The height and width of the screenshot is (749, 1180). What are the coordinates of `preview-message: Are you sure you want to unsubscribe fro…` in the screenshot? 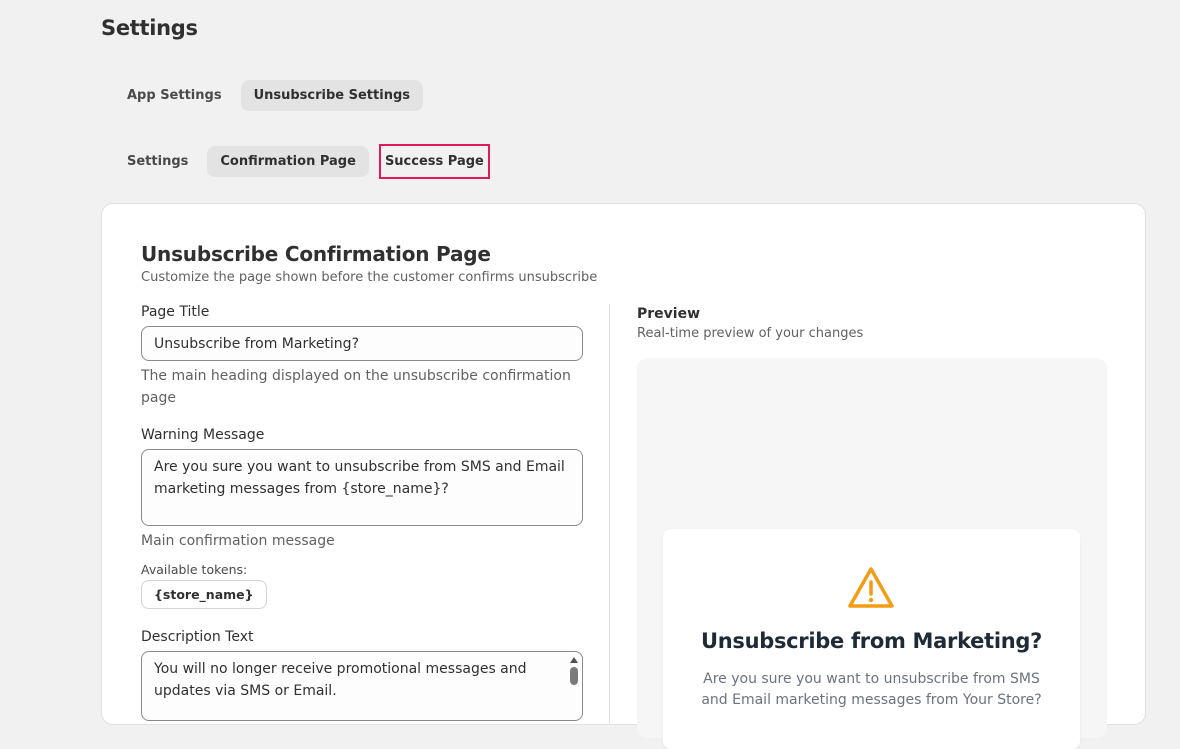 It's located at (871, 689).